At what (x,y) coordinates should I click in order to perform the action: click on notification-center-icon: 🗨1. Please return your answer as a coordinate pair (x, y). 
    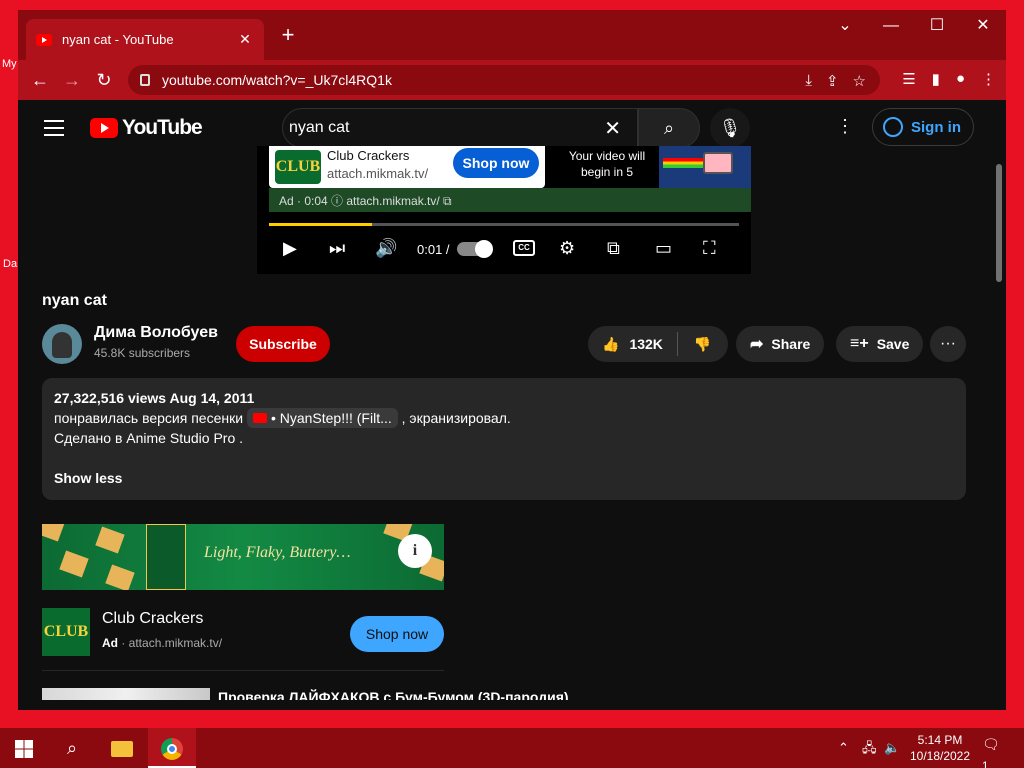
    Looking at the image, I should click on (994, 752).